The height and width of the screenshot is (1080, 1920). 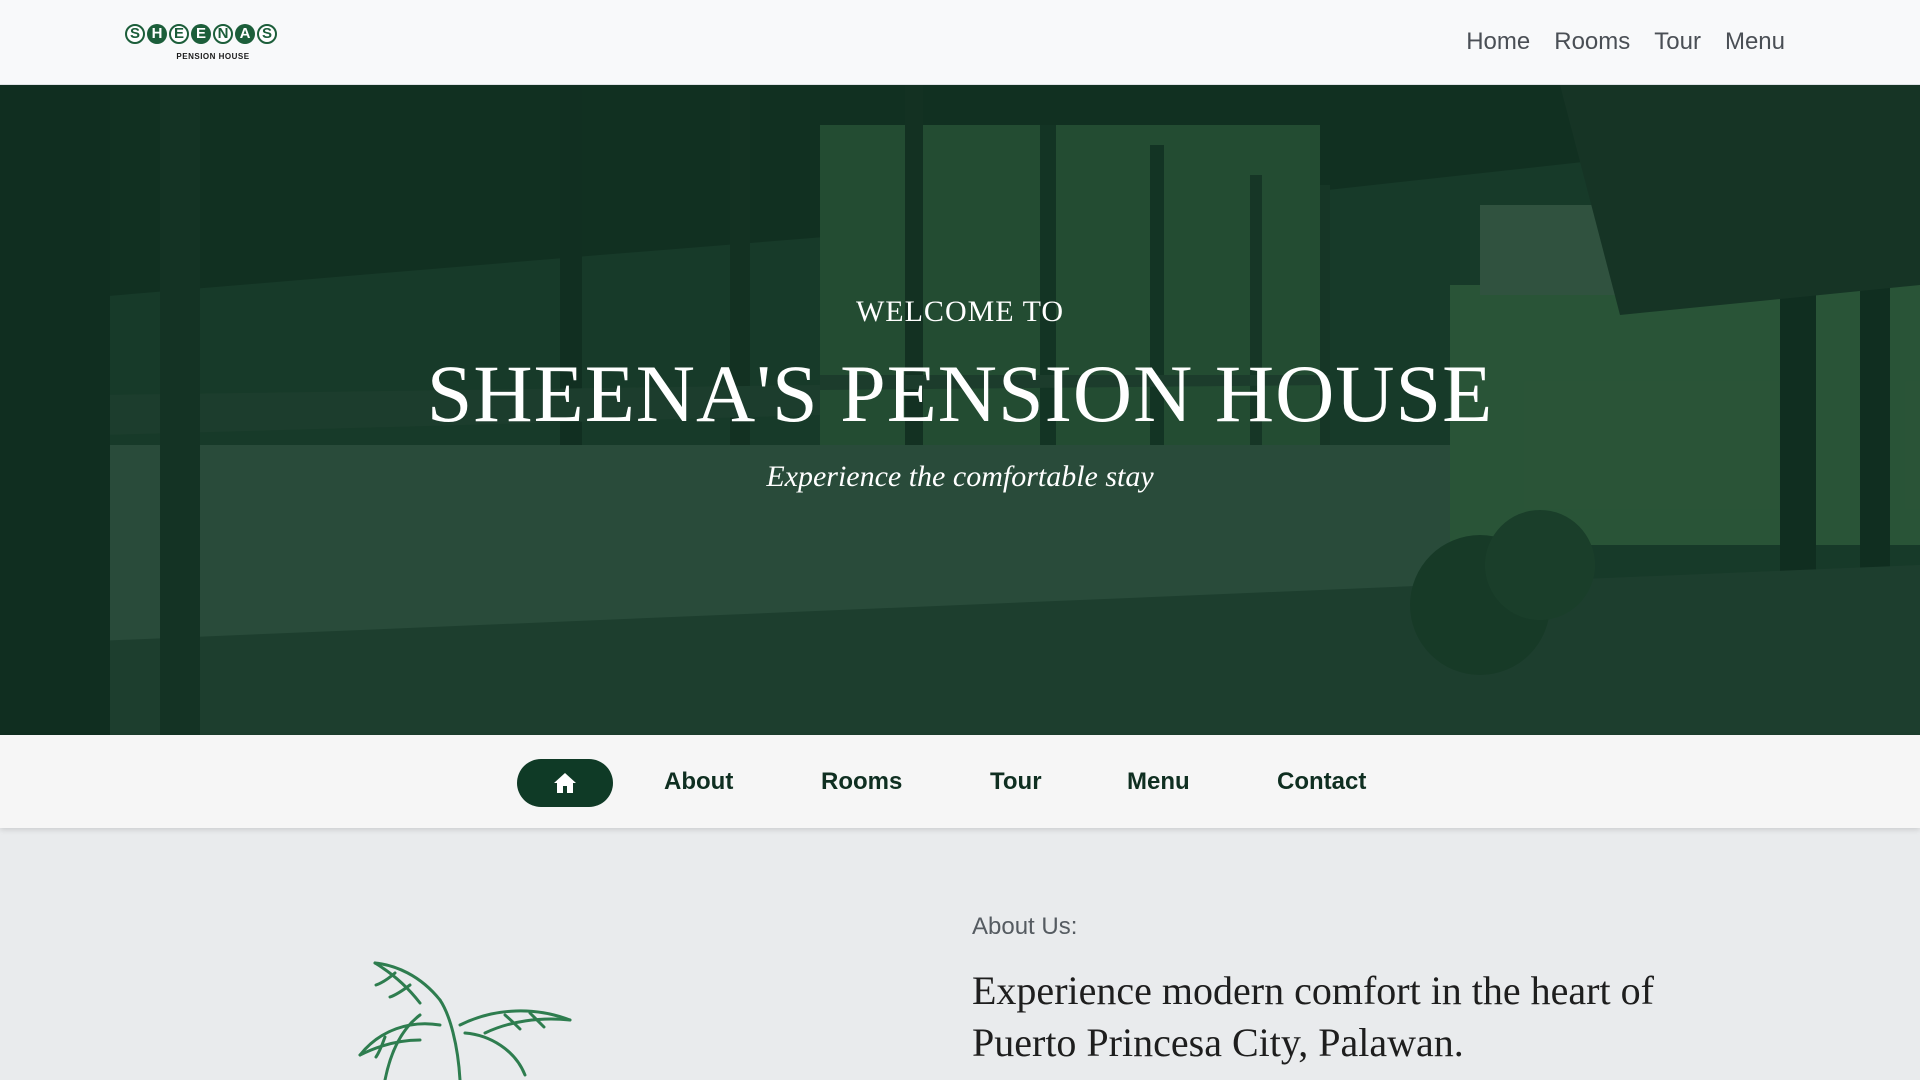 What do you see at coordinates (157, 34) in the screenshot?
I see `logo-letter: H` at bounding box center [157, 34].